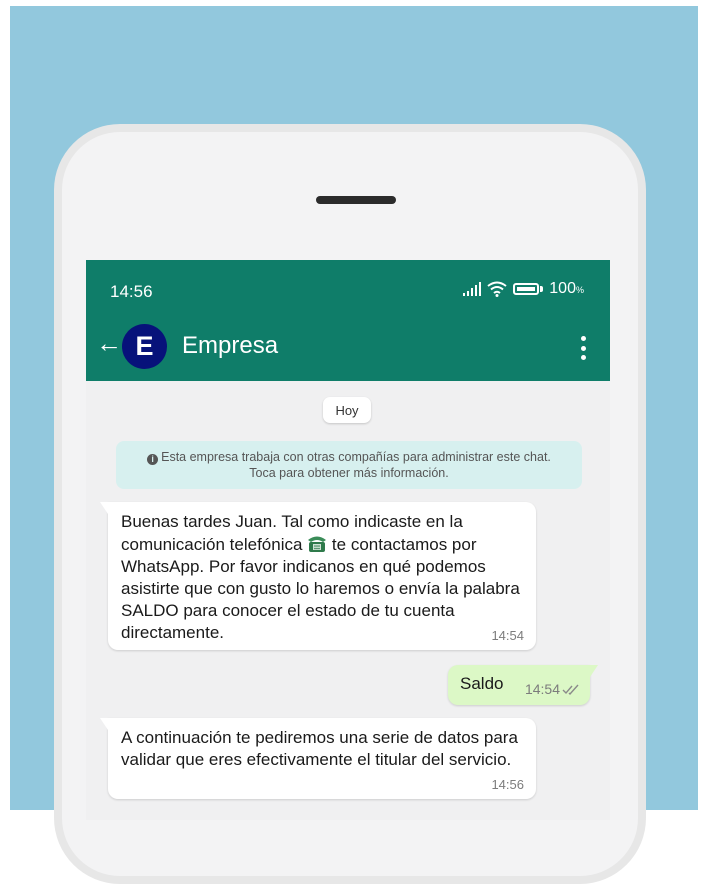 The height and width of the screenshot is (884, 706). I want to click on date-divider: Hoy, so click(347, 410).